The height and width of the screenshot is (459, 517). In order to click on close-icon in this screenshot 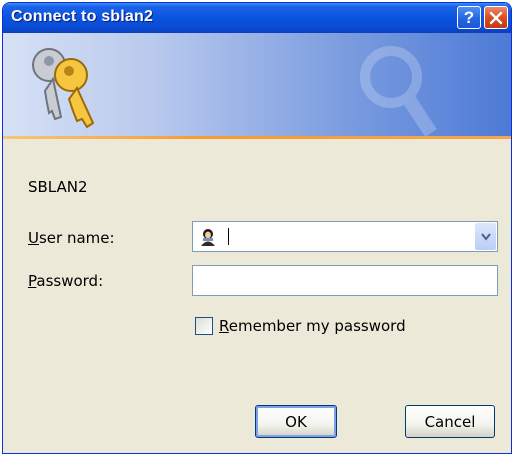, I will do `click(496, 17)`.